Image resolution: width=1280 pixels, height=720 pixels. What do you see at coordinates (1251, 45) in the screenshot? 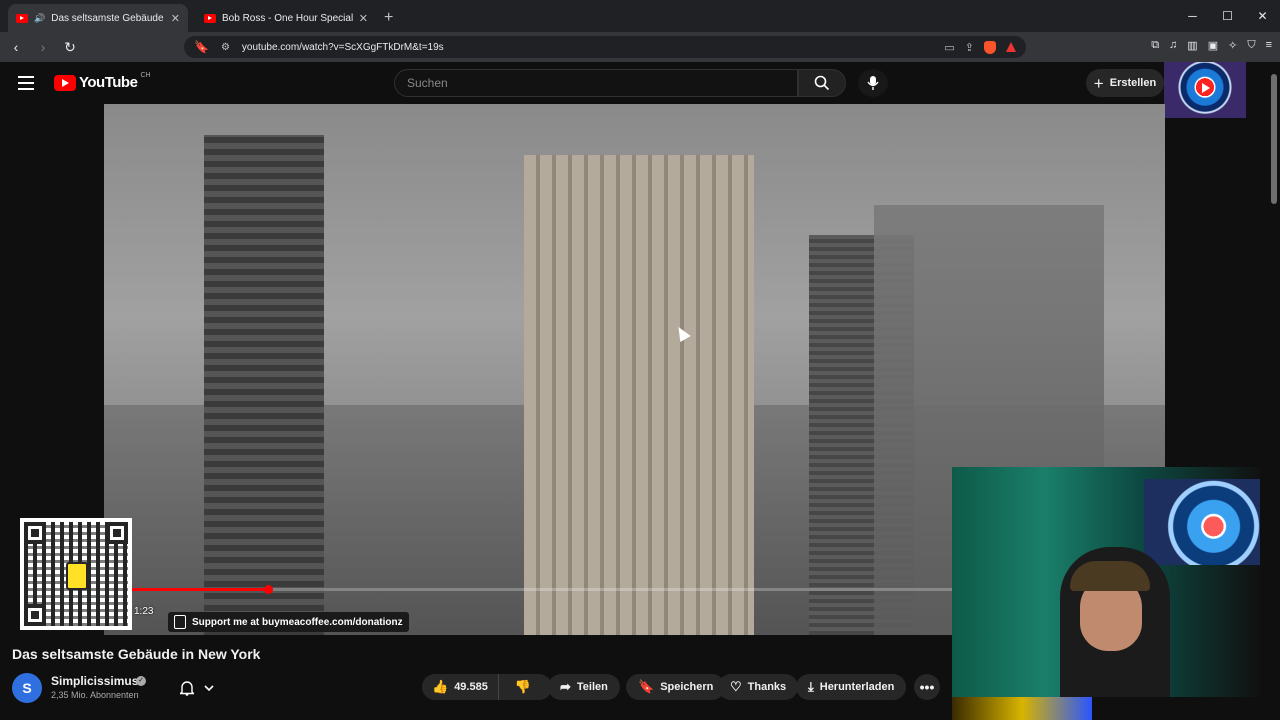
I see `vpn-icon: ⛉` at bounding box center [1251, 45].